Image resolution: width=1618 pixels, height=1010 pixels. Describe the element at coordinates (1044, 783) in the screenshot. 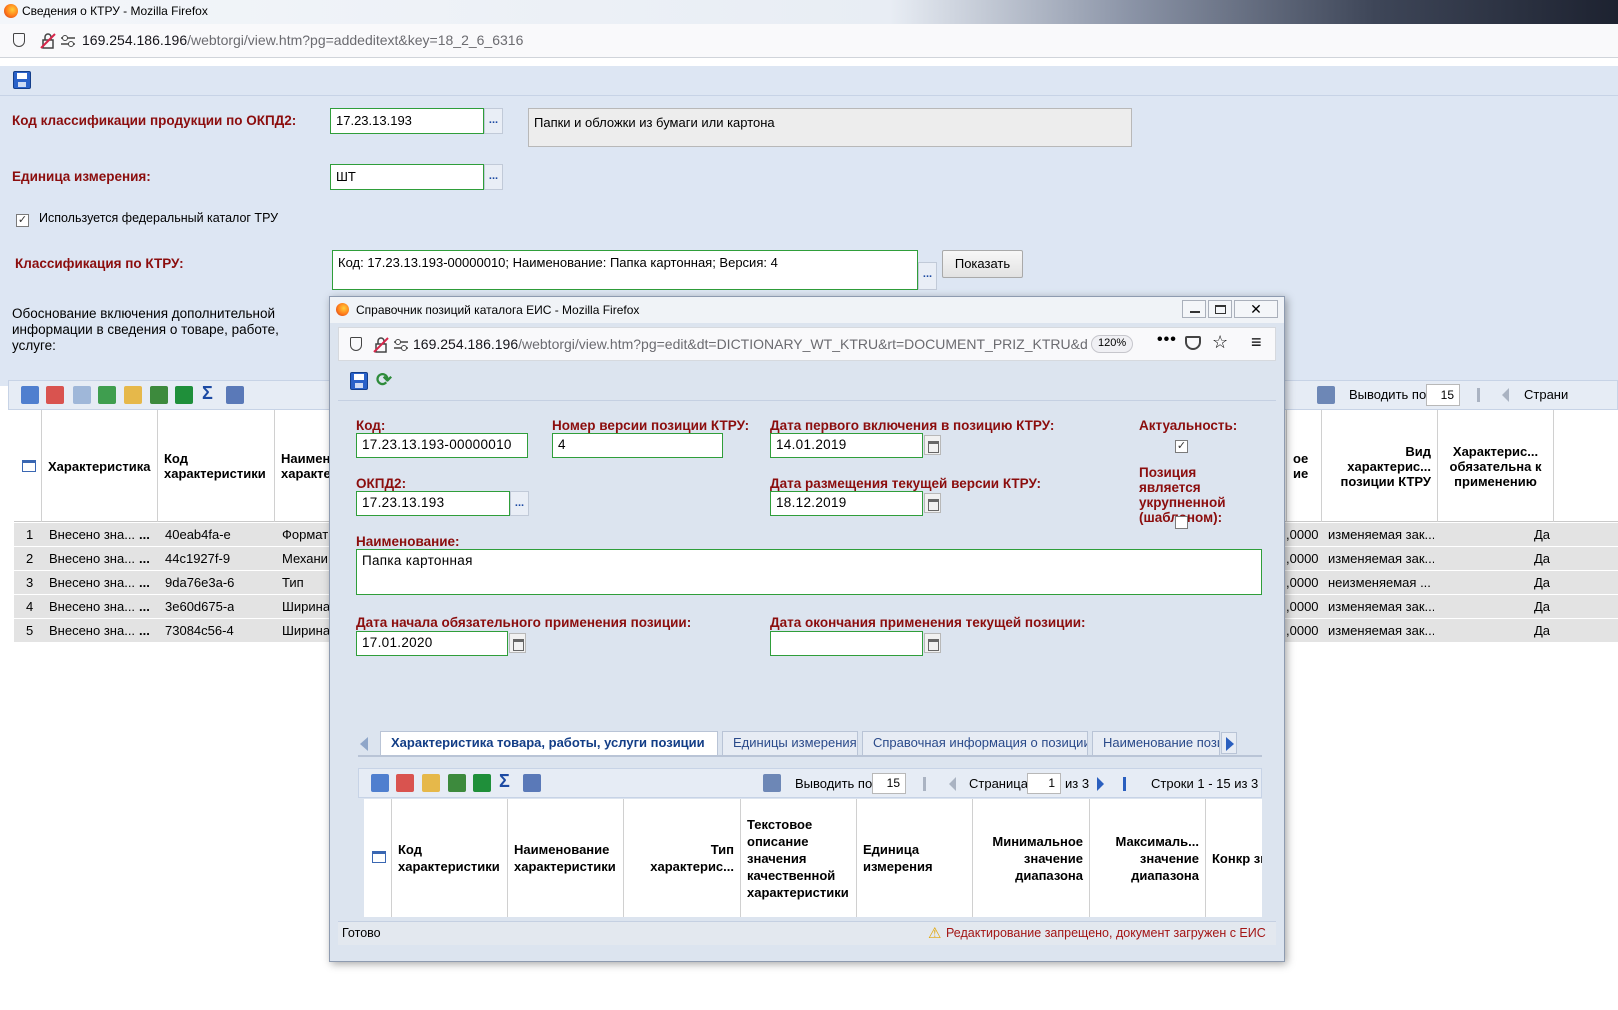

I see `page-input: 1` at that location.